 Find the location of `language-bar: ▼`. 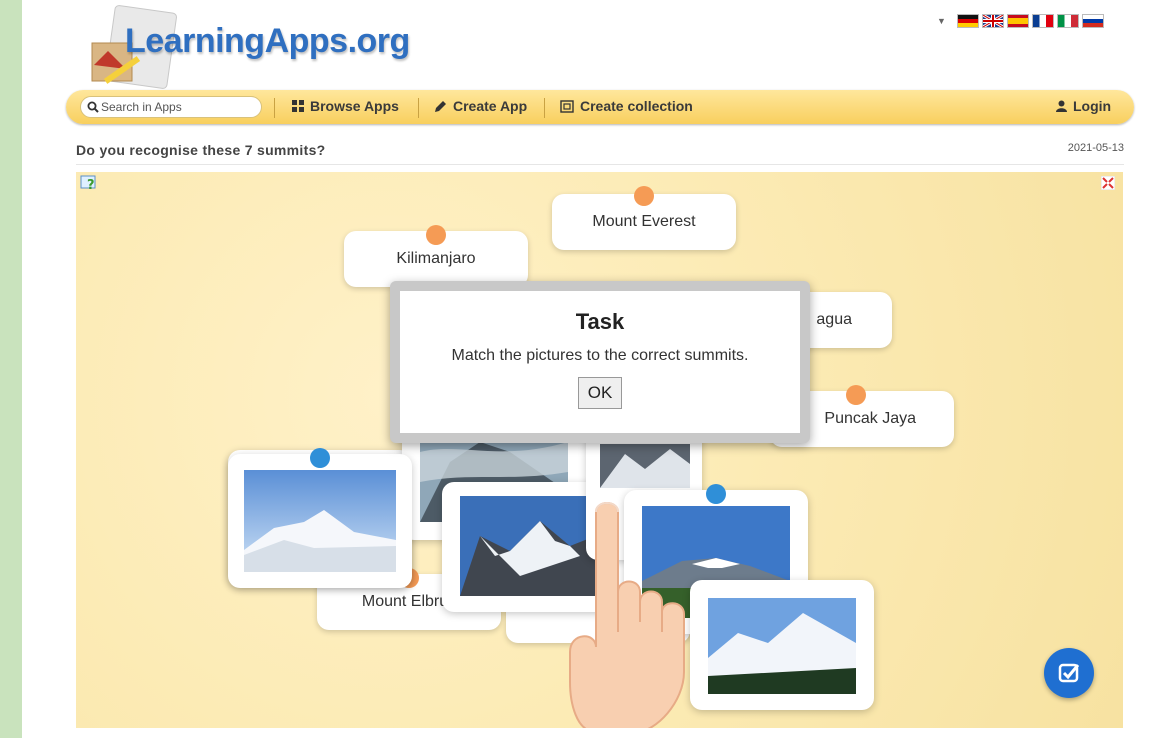

language-bar: ▼ is located at coordinates (1020, 21).